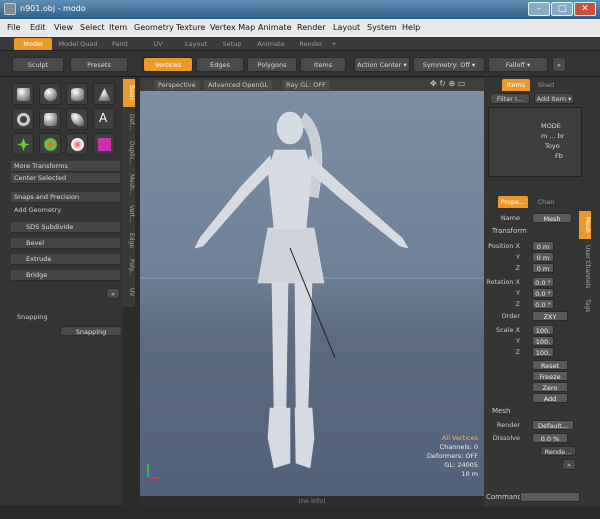 Image resolution: width=600 pixels, height=519 pixels. What do you see at coordinates (447, 83) in the screenshot?
I see `viewport-nav-icons: ✥ ↻ ⊕ ▭` at bounding box center [447, 83].